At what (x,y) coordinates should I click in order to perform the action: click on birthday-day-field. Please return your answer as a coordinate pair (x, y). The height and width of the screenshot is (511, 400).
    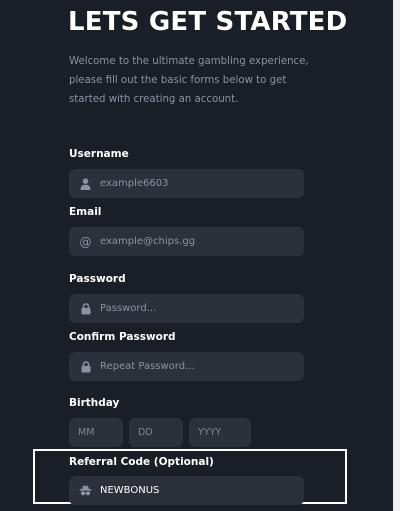
    Looking at the image, I should click on (156, 432).